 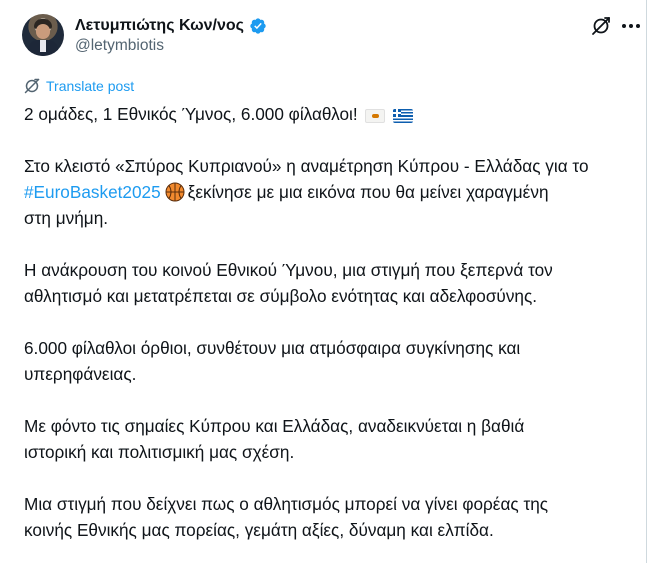 What do you see at coordinates (92, 192) in the screenshot?
I see `hashtag-link: #EuroBasket2025` at bounding box center [92, 192].